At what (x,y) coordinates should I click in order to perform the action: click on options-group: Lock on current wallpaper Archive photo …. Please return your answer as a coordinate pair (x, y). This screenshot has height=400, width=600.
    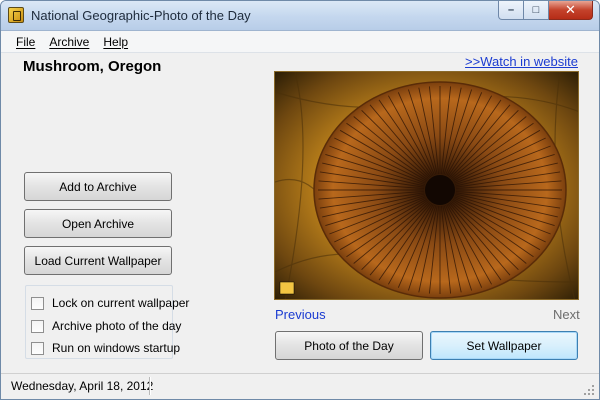
    Looking at the image, I should click on (107, 322).